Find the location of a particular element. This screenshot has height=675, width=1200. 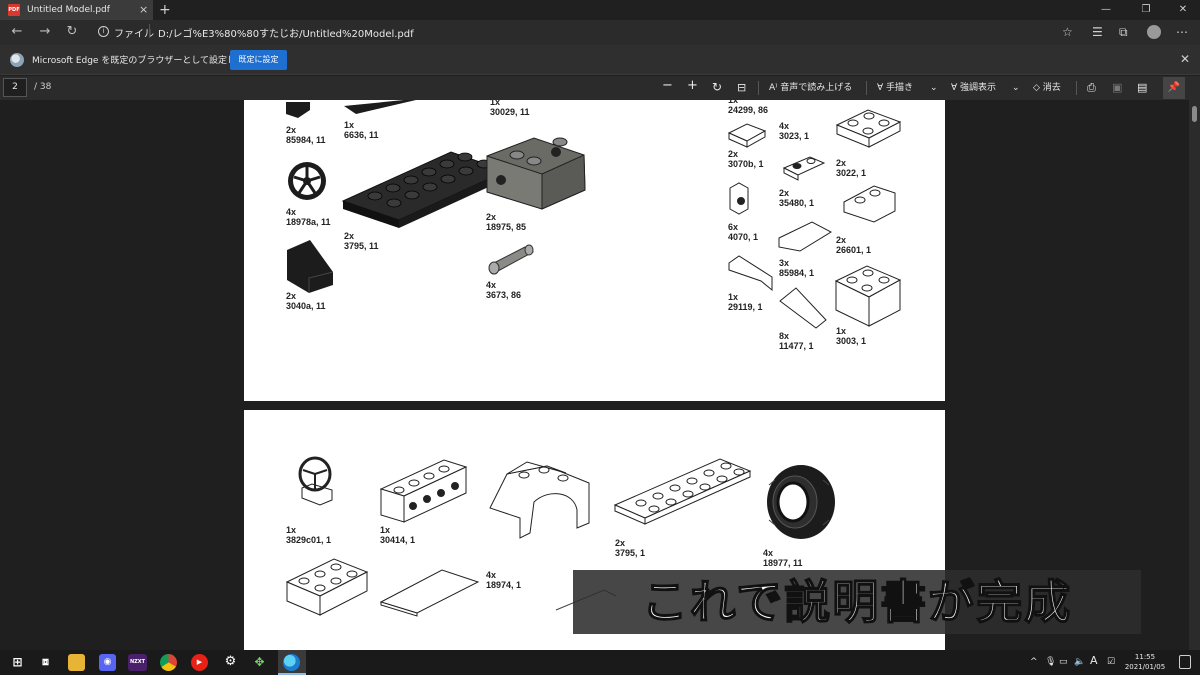

settings-gear-icon: ⚙ is located at coordinates (230, 662).